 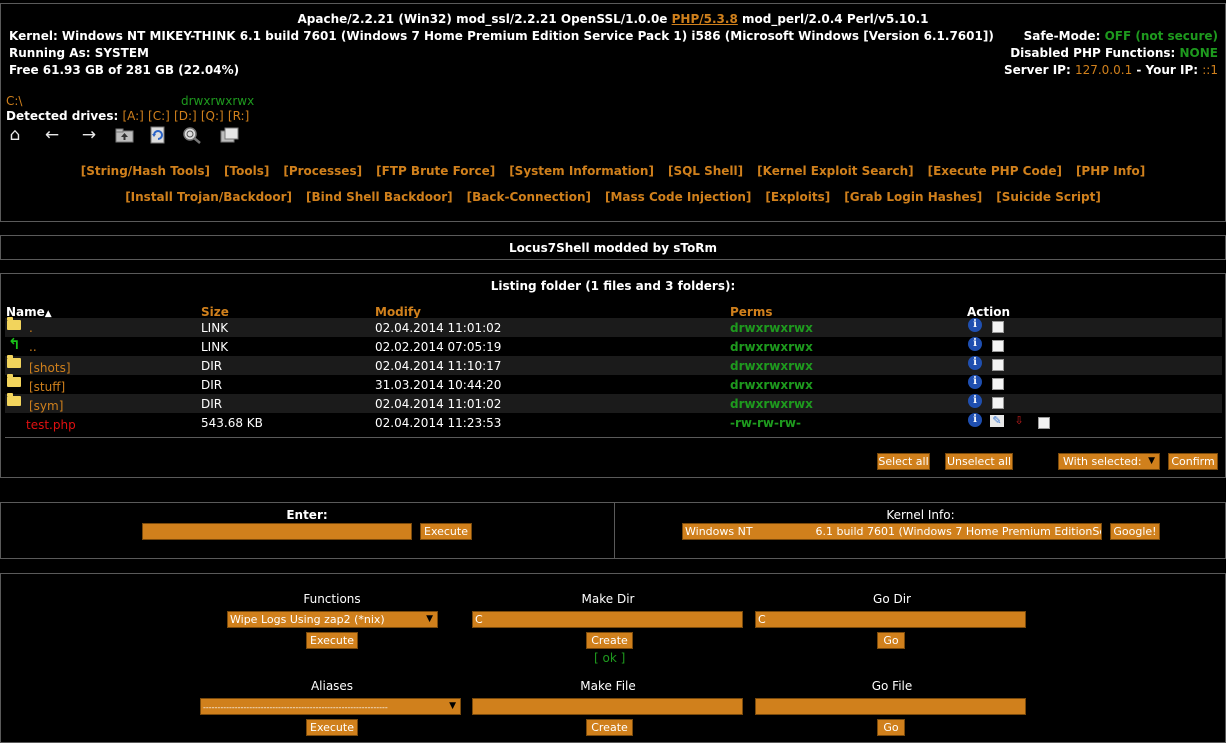 I want to click on menu-sql-shell: [SQL Shell], so click(x=705, y=171).